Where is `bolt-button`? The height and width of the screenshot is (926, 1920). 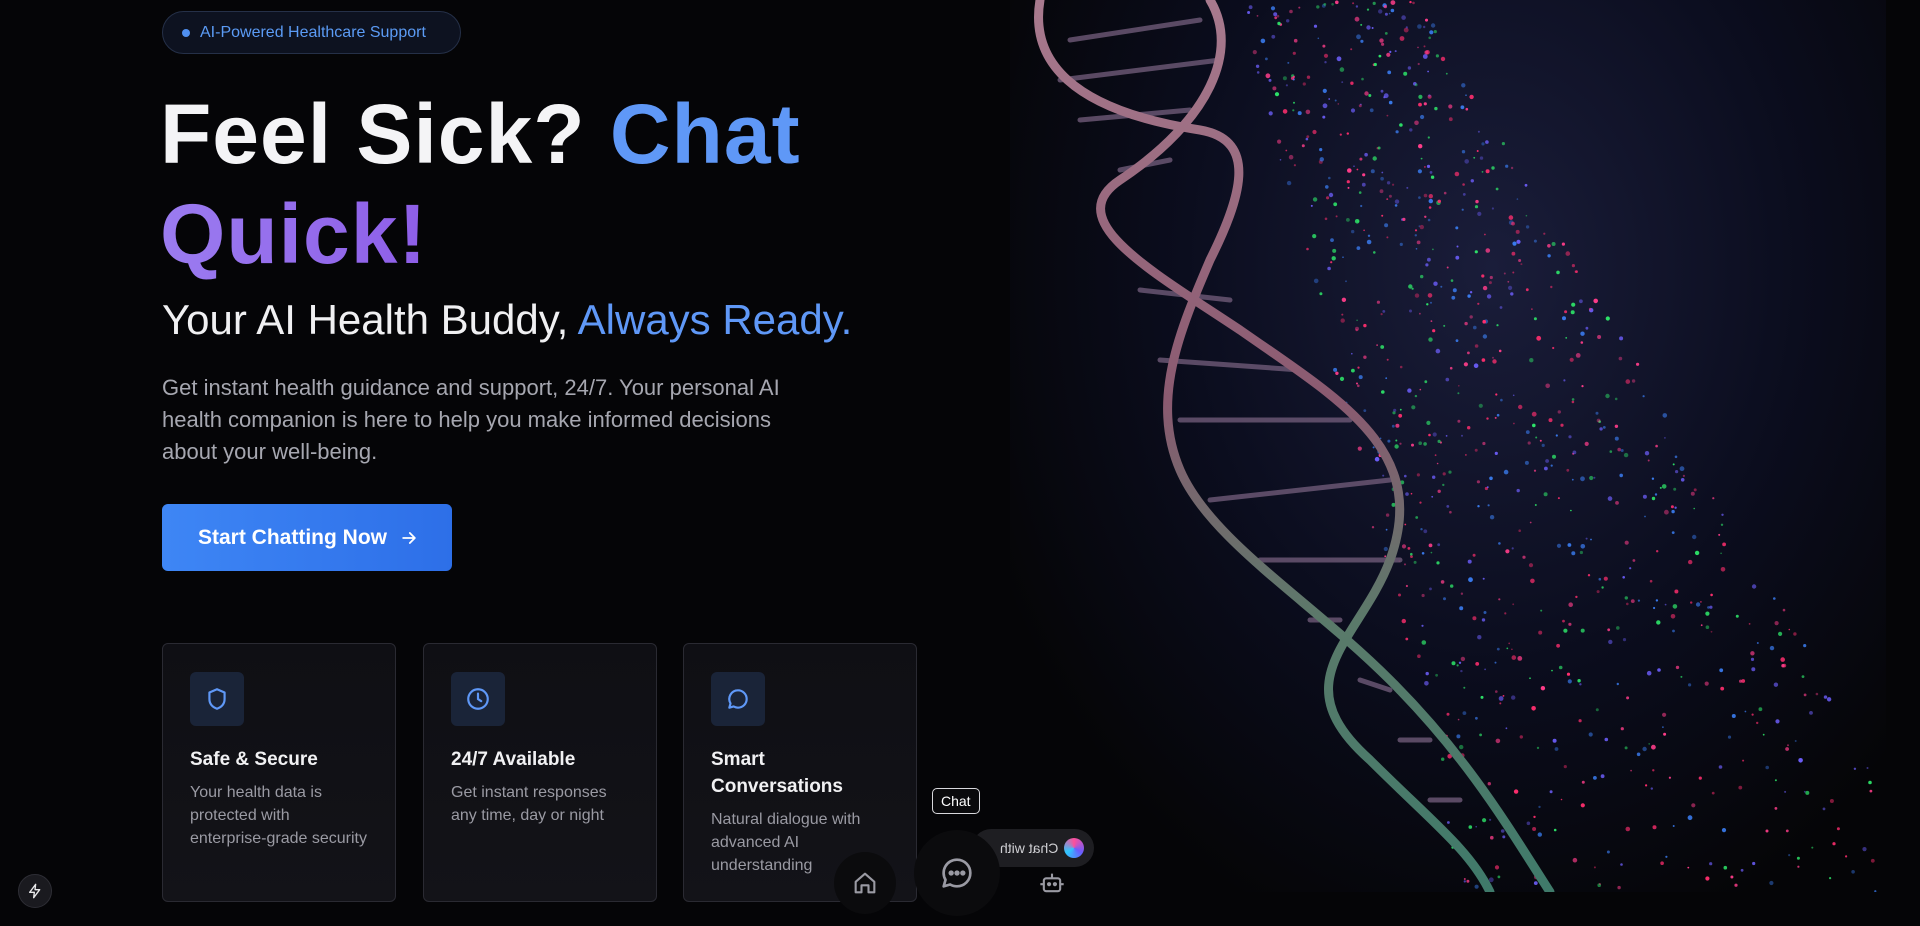 bolt-button is located at coordinates (35, 891).